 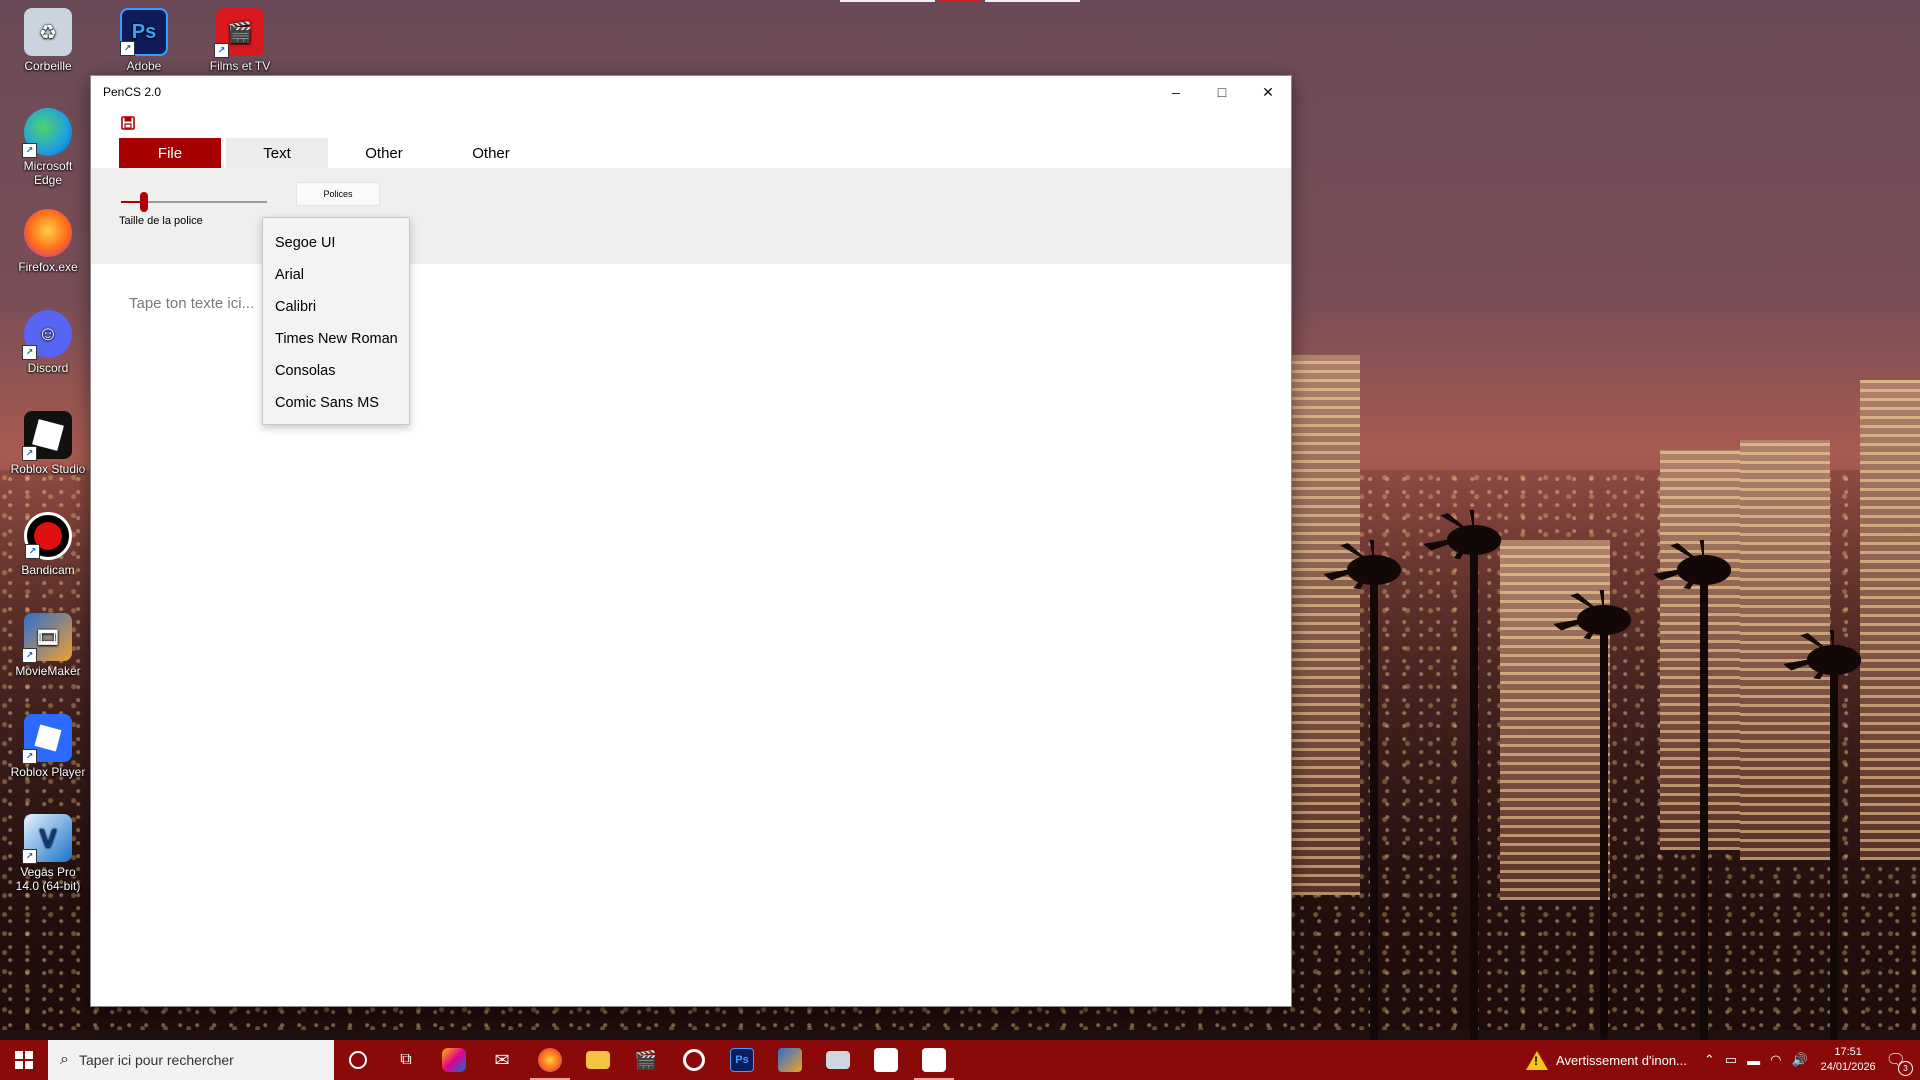 I want to click on taskbar-app-pencs, so click(x=934, y=1060).